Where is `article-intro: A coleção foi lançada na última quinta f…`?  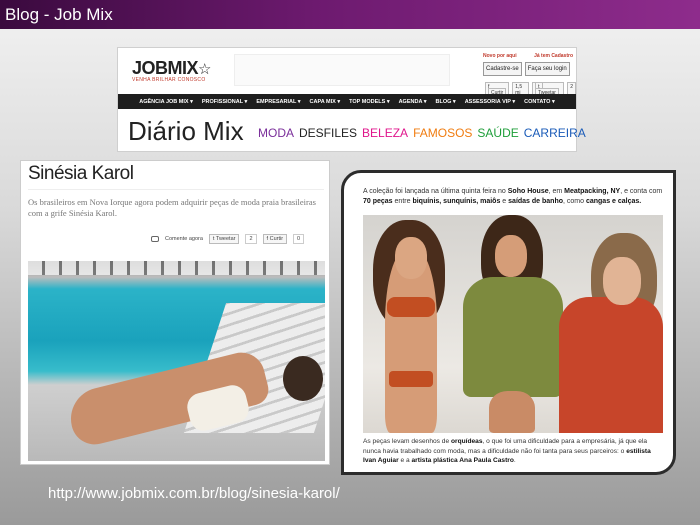 article-intro: A coleção foi lançada na última quinta f… is located at coordinates (513, 196).